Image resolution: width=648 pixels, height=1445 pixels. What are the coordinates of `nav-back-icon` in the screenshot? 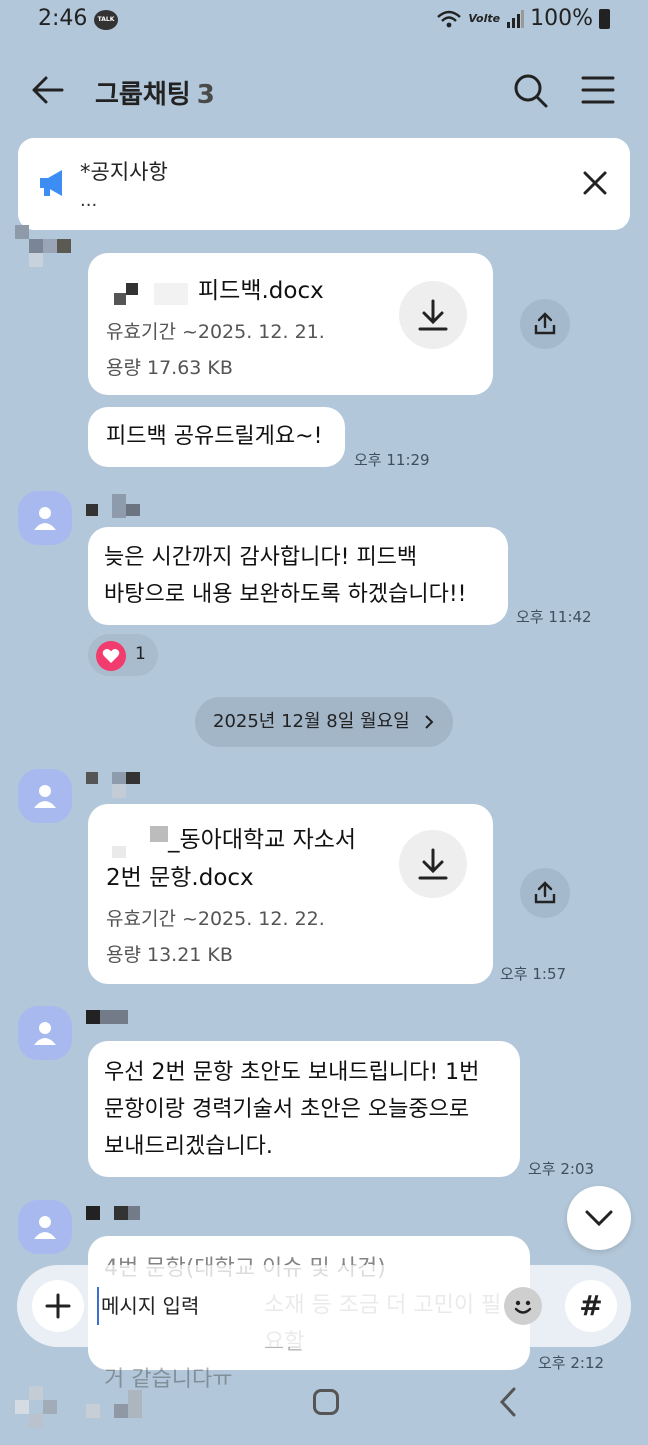 It's located at (508, 1402).